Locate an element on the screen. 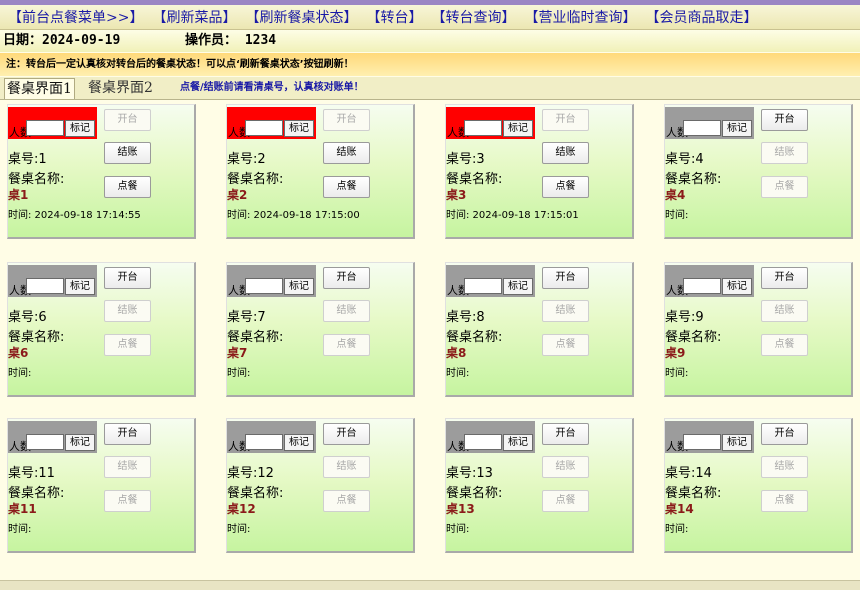 This screenshot has height=590, width=860. table-time: 时间: 2024-09-18 17:14:55 is located at coordinates (74, 215).